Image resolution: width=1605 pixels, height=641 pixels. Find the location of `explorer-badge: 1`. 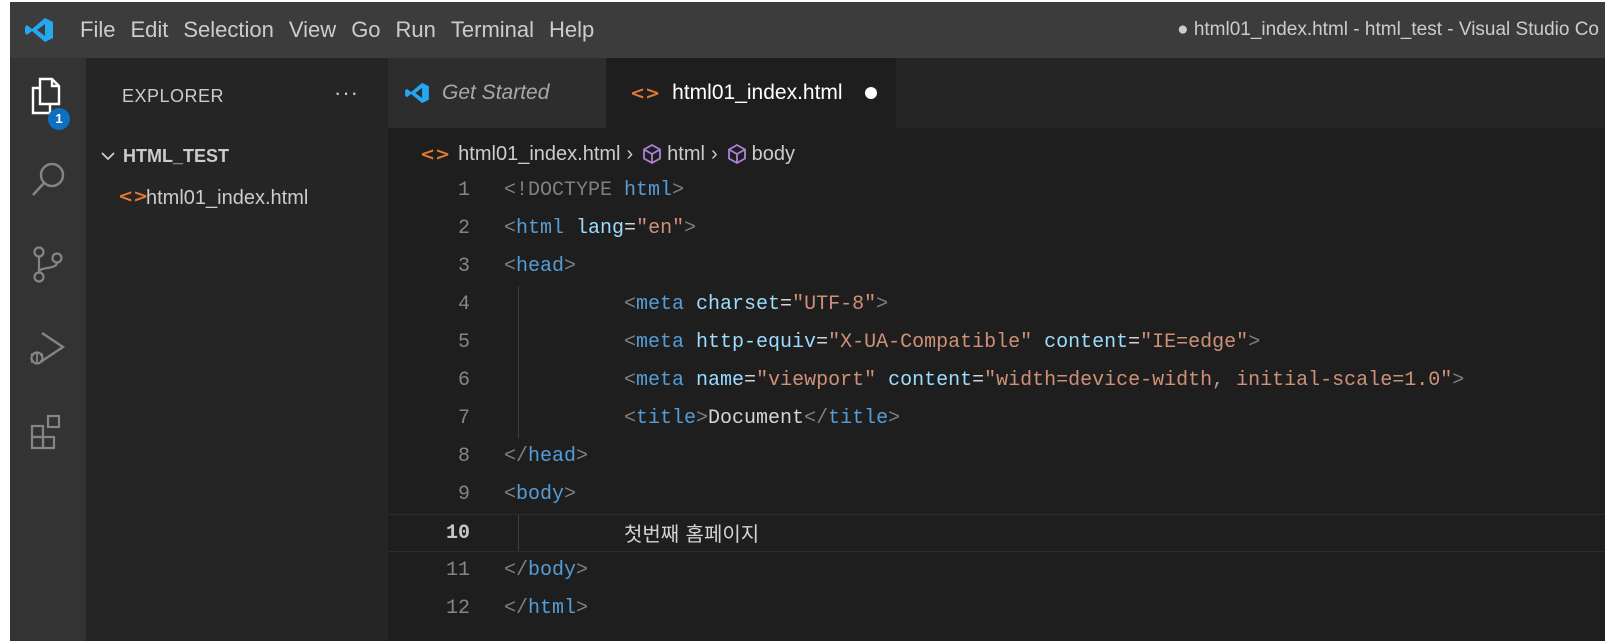

explorer-badge: 1 is located at coordinates (59, 119).